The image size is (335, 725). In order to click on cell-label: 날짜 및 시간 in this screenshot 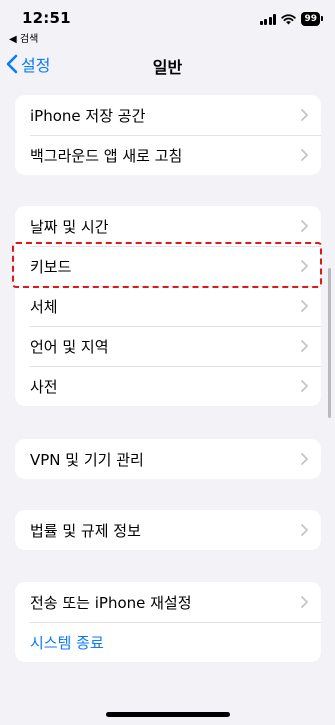, I will do `click(69, 226)`.